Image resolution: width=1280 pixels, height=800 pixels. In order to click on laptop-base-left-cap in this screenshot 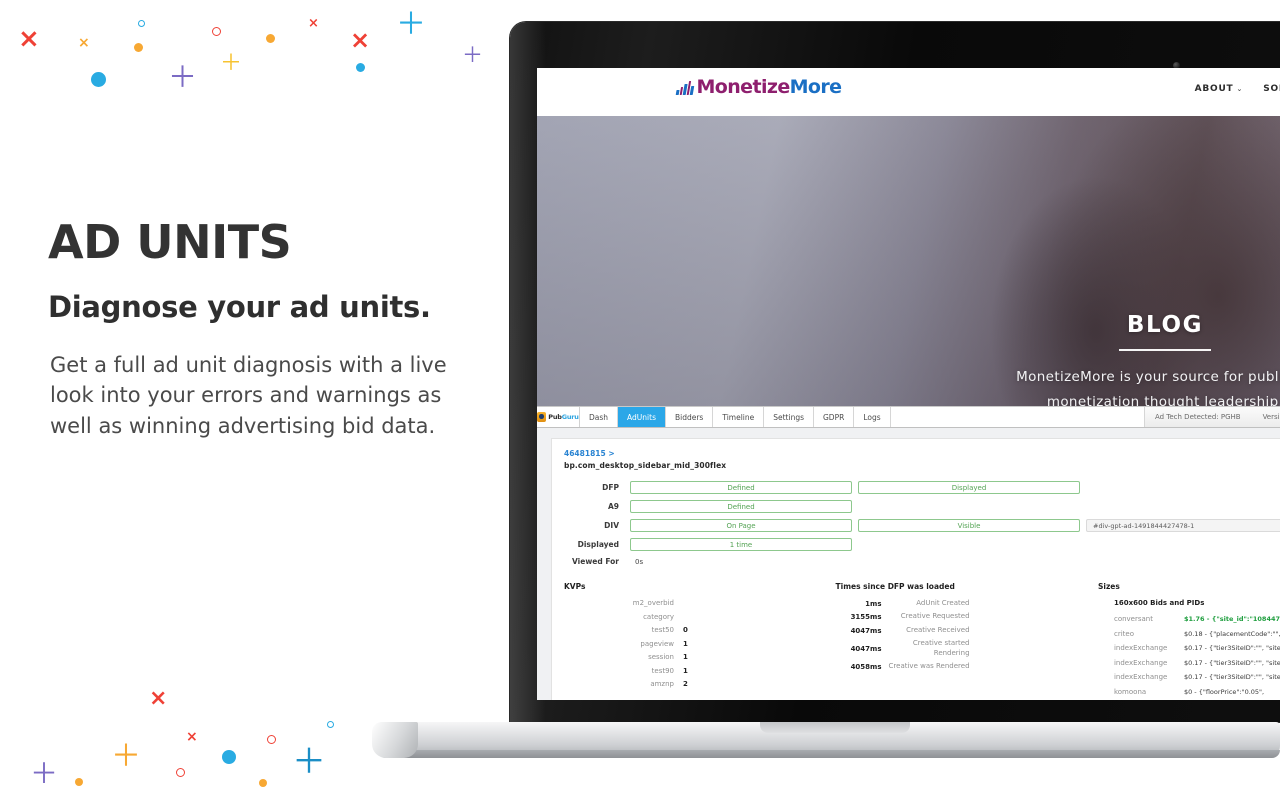, I will do `click(395, 740)`.